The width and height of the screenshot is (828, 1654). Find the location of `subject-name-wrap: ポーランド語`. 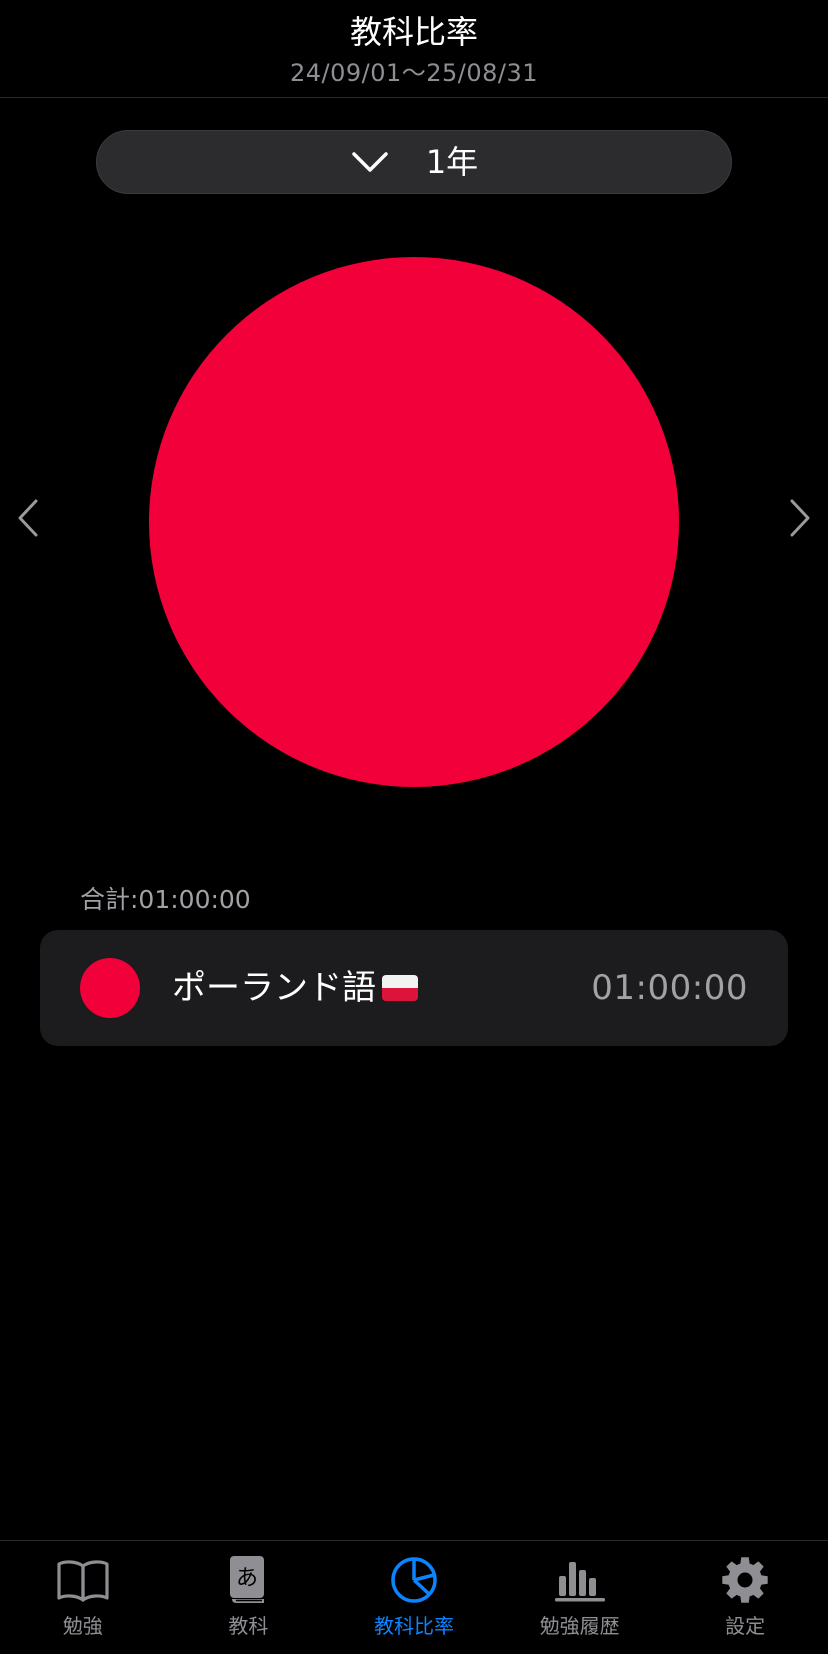

subject-name-wrap: ポーランド語 is located at coordinates (295, 988).